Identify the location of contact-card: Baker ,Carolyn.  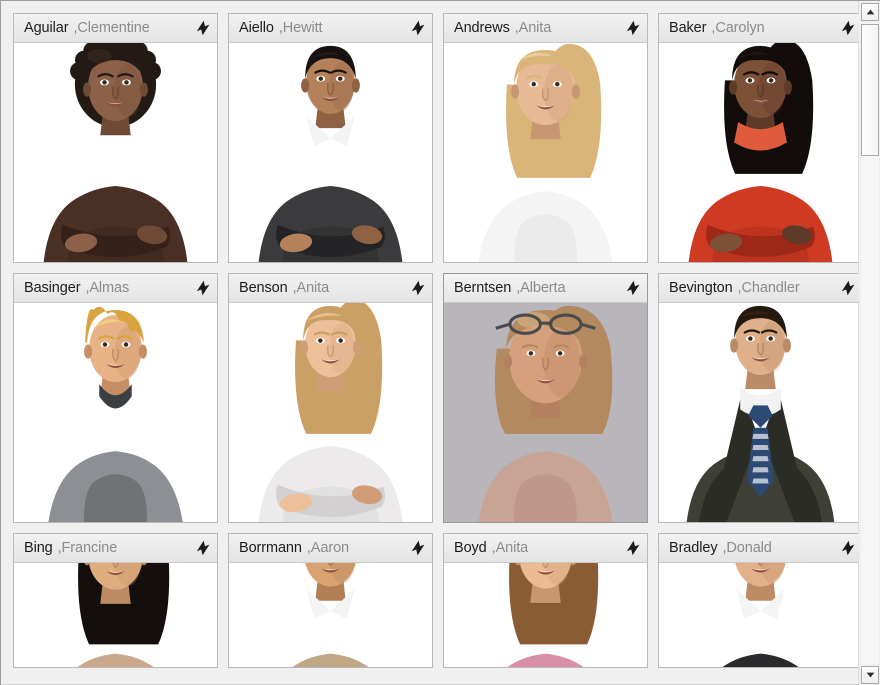
(758, 138).